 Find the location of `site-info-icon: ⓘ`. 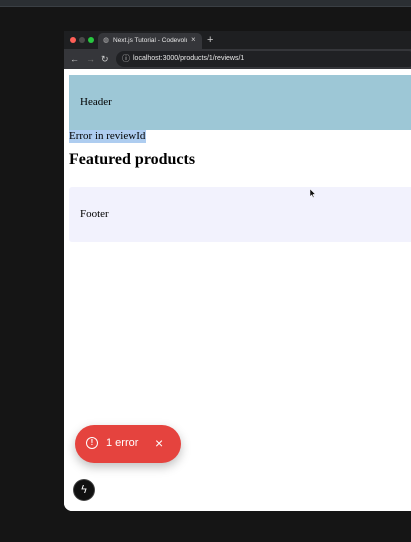

site-info-icon: ⓘ is located at coordinates (126, 58).